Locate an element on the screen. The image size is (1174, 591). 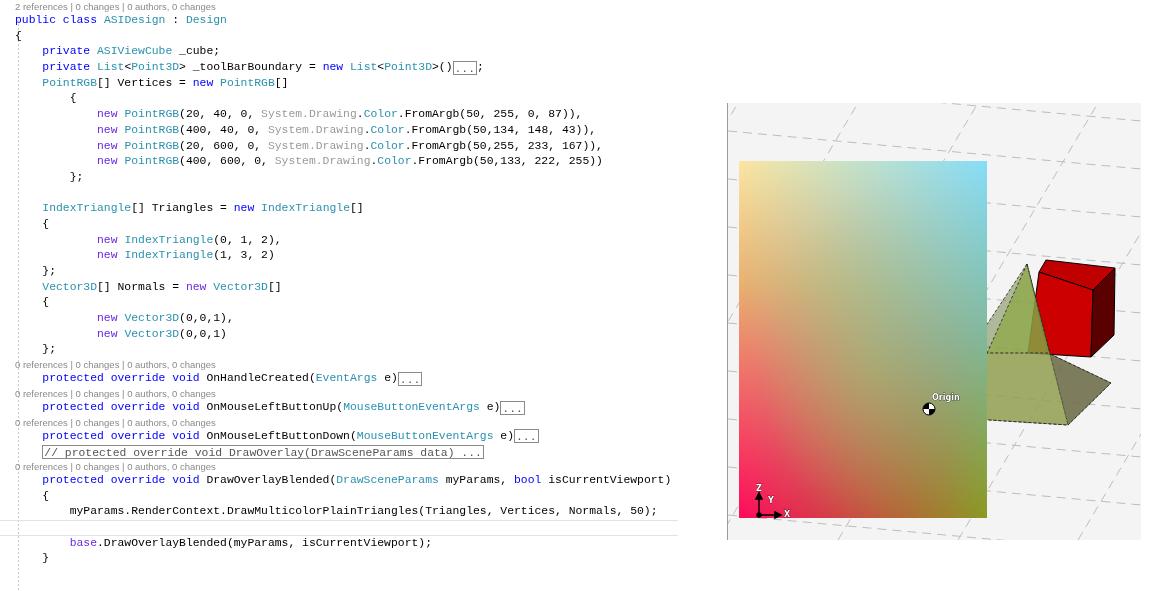
code-line: new PointRGB(20, 40, 0, System.Drawing.Color.FromArgb(50, 255, 0, 87)), is located at coordinates (340, 115).